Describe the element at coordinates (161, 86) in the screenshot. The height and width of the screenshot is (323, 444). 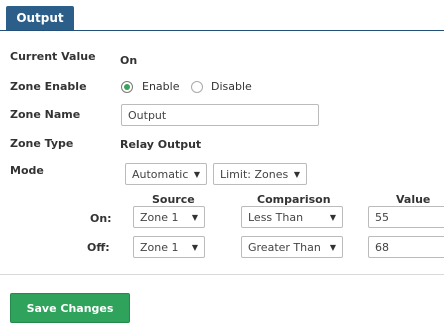
I see `enable-option-label: Enable` at that location.